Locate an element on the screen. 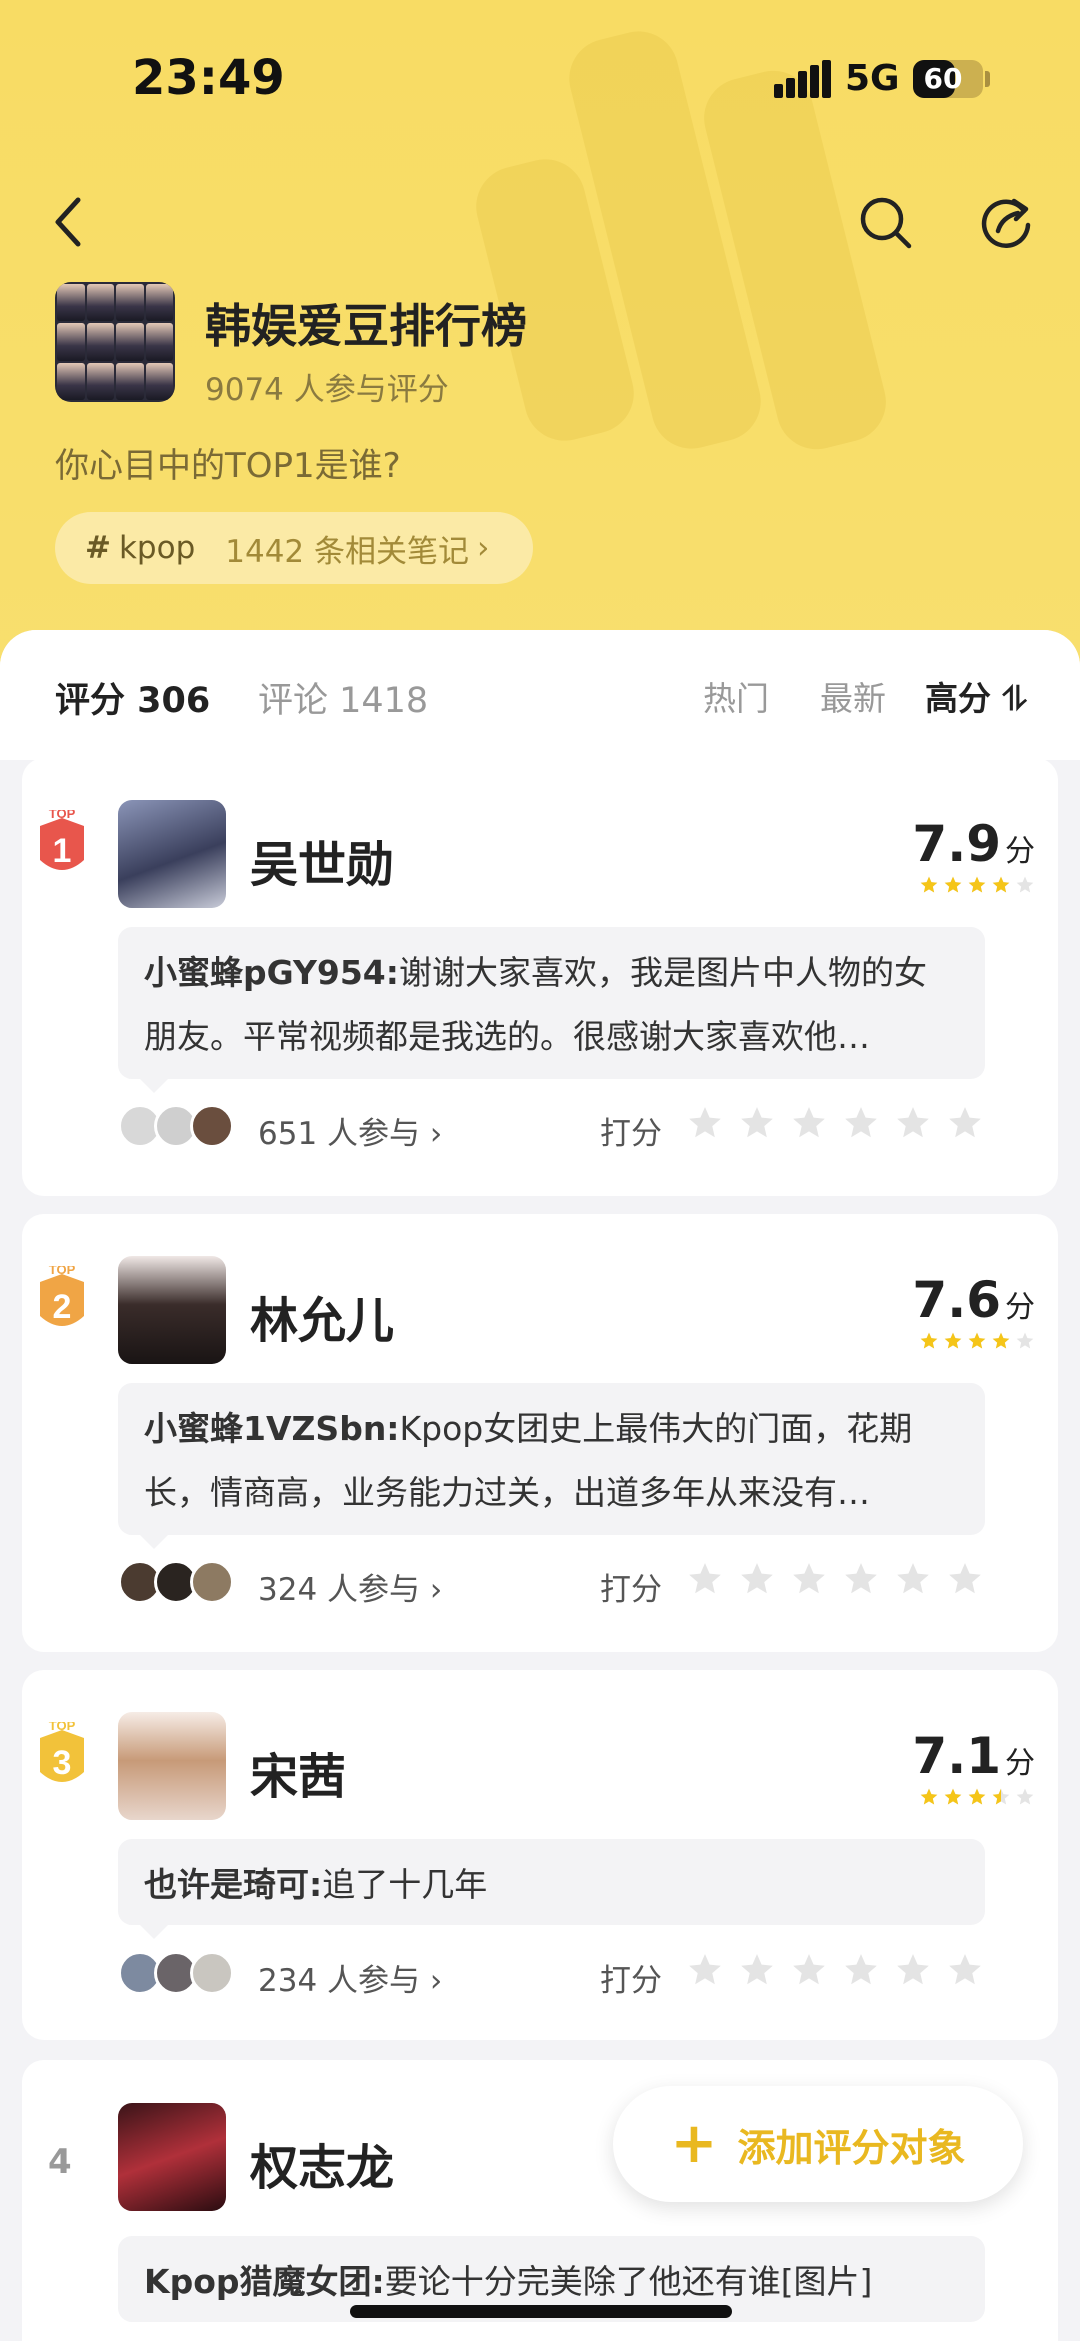  home-indicator is located at coordinates (541, 2311).